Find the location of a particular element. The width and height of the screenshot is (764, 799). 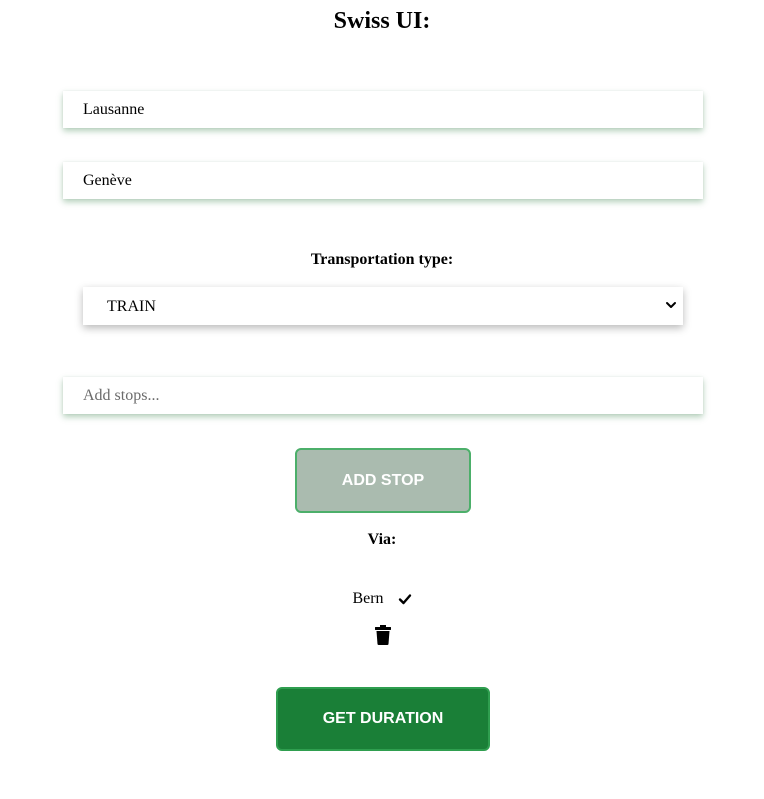

destination-input is located at coordinates (383, 180).